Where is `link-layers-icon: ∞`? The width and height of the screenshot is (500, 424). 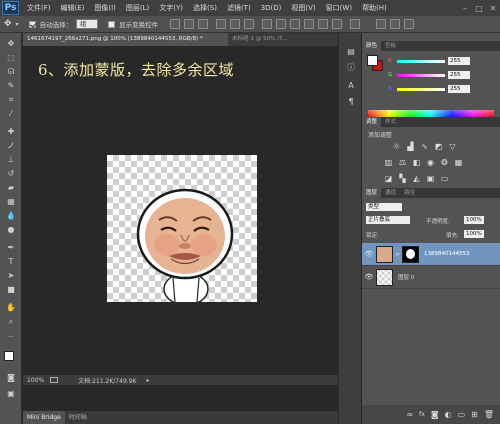
link-layers-icon: ∞ is located at coordinates (409, 414).